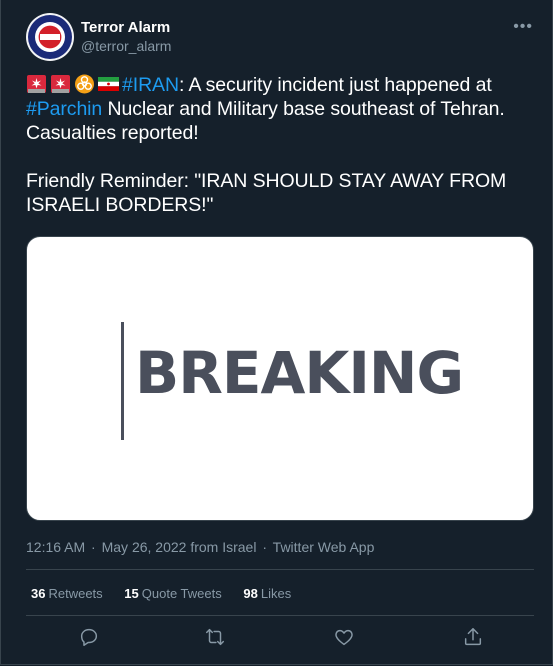 Image resolution: width=553 pixels, height=666 pixels. What do you see at coordinates (108, 84) in the screenshot?
I see `iran-flag-icon` at bounding box center [108, 84].